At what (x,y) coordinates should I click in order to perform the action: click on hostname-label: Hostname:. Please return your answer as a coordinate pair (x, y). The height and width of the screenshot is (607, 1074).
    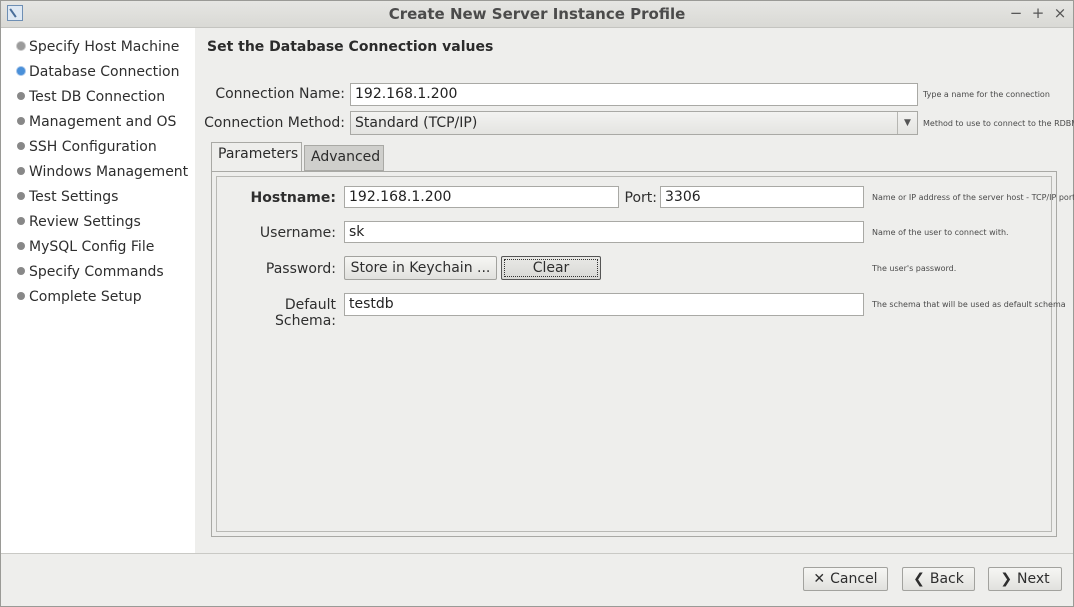
    Looking at the image, I should click on (293, 198).